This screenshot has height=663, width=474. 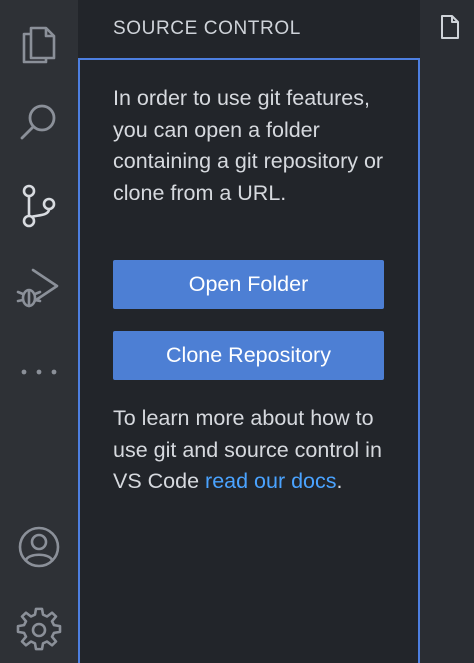 What do you see at coordinates (447, 331) in the screenshot?
I see `editor-area` at bounding box center [447, 331].